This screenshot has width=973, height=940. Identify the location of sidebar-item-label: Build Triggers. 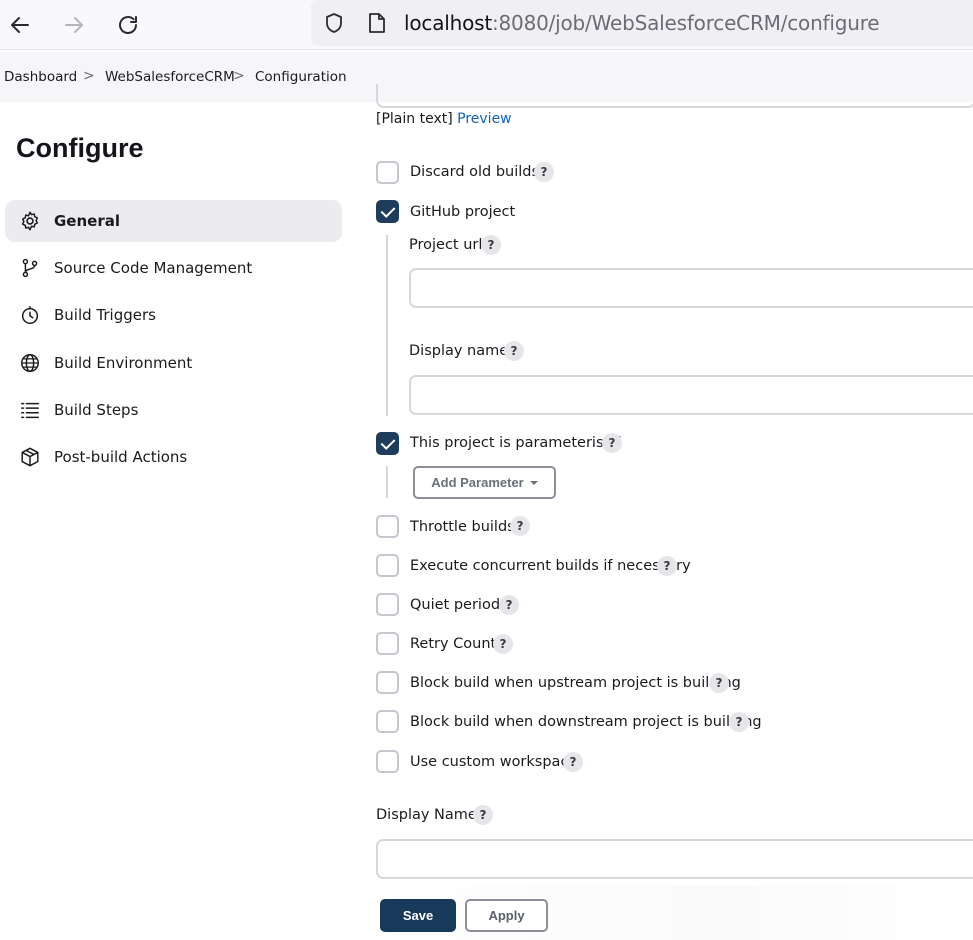
(105, 315).